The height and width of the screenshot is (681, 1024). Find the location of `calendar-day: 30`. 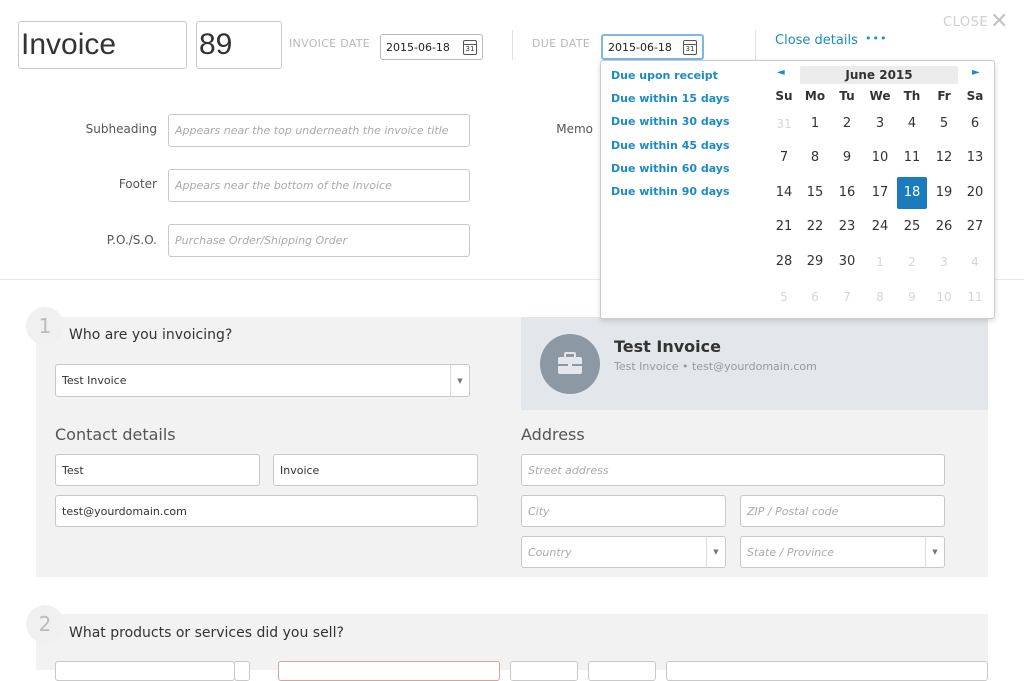

calendar-day: 30 is located at coordinates (847, 262).